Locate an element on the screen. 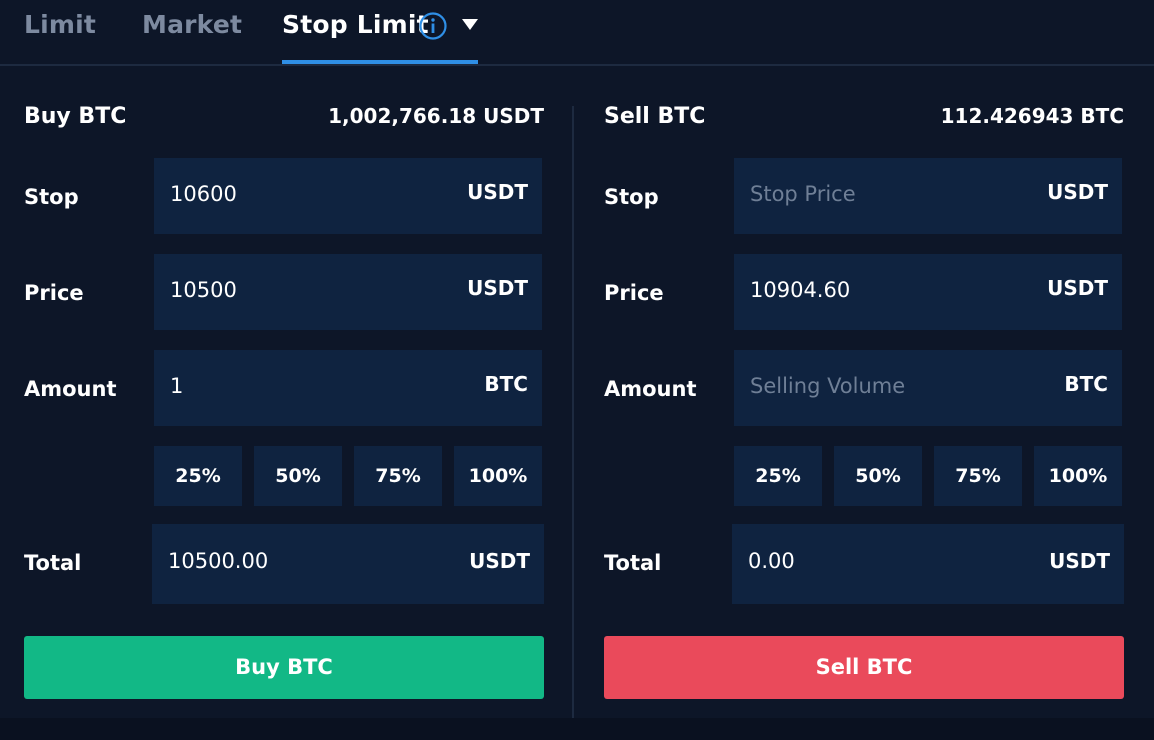 The image size is (1154, 740). sell-amount-input: Selling Volume BTC is located at coordinates (928, 388).